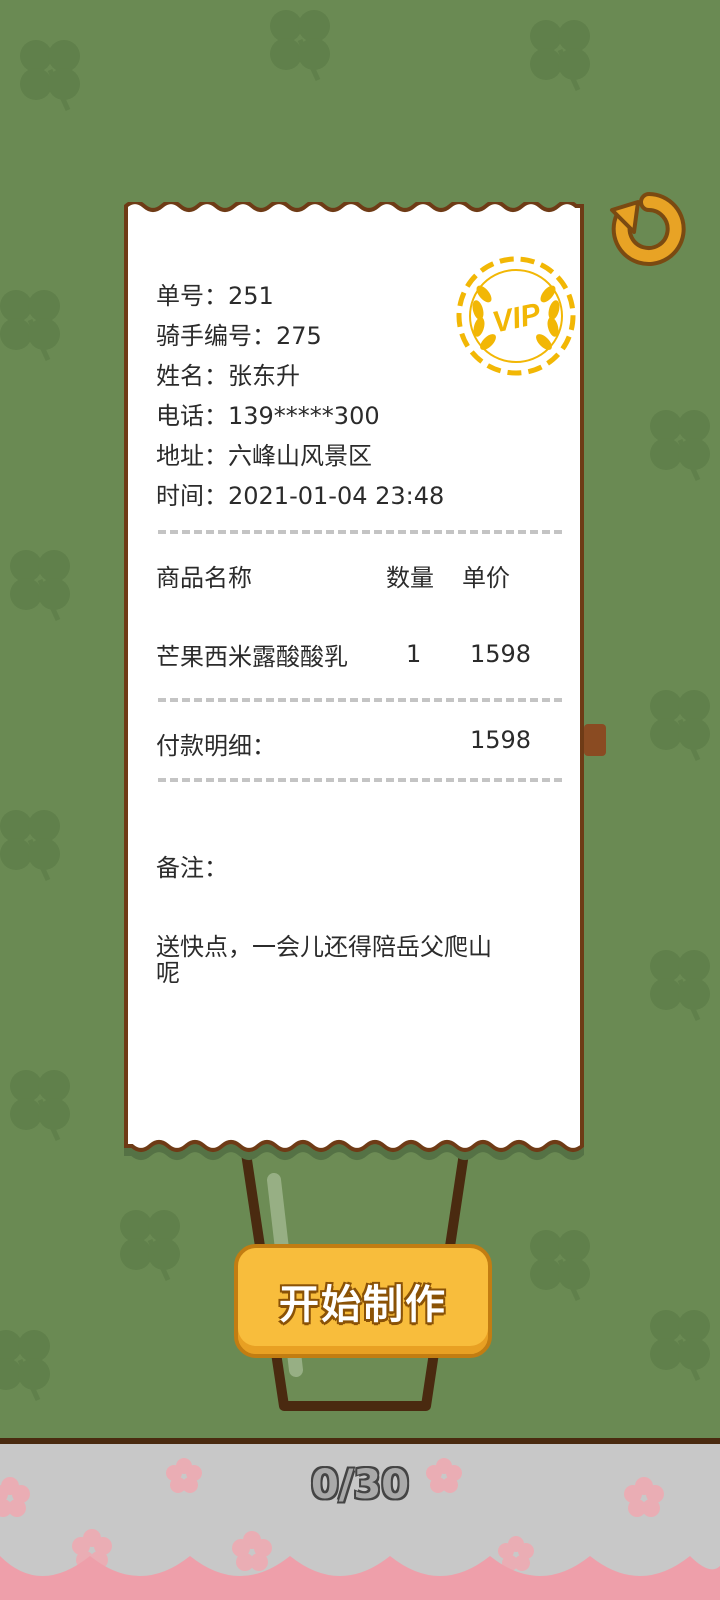 Image resolution: width=720 pixels, height=1600 pixels. I want to click on item-name: 芒果西米露酸酸乳, so click(252, 657).